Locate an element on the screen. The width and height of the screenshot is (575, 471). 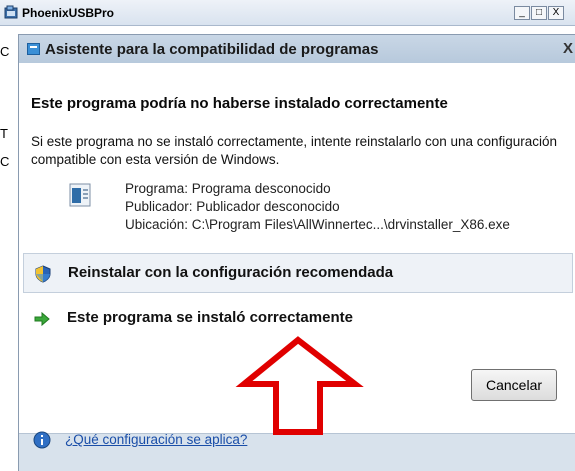
background-text-fragment: T is located at coordinates (4, 133).